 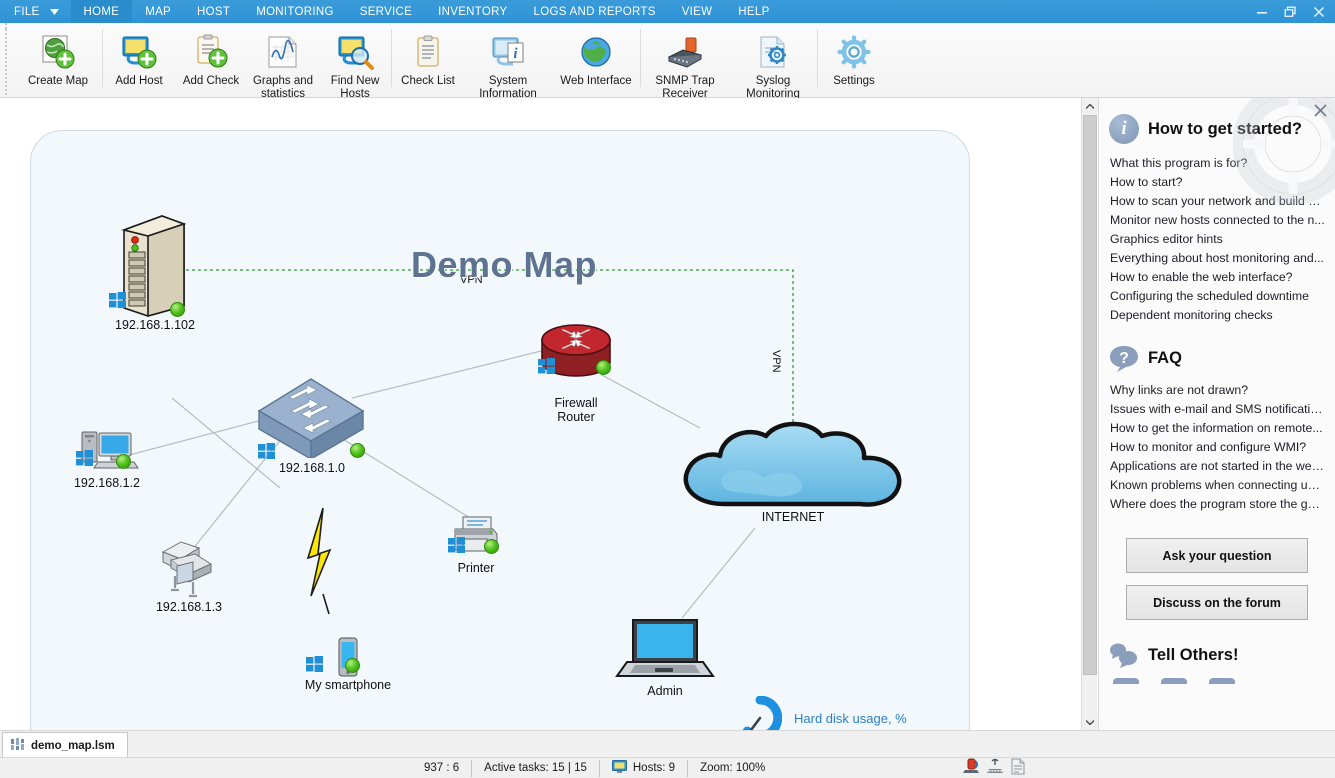 What do you see at coordinates (1217, 447) in the screenshot?
I see `faq-link: How to monitor and configure WMI?` at bounding box center [1217, 447].